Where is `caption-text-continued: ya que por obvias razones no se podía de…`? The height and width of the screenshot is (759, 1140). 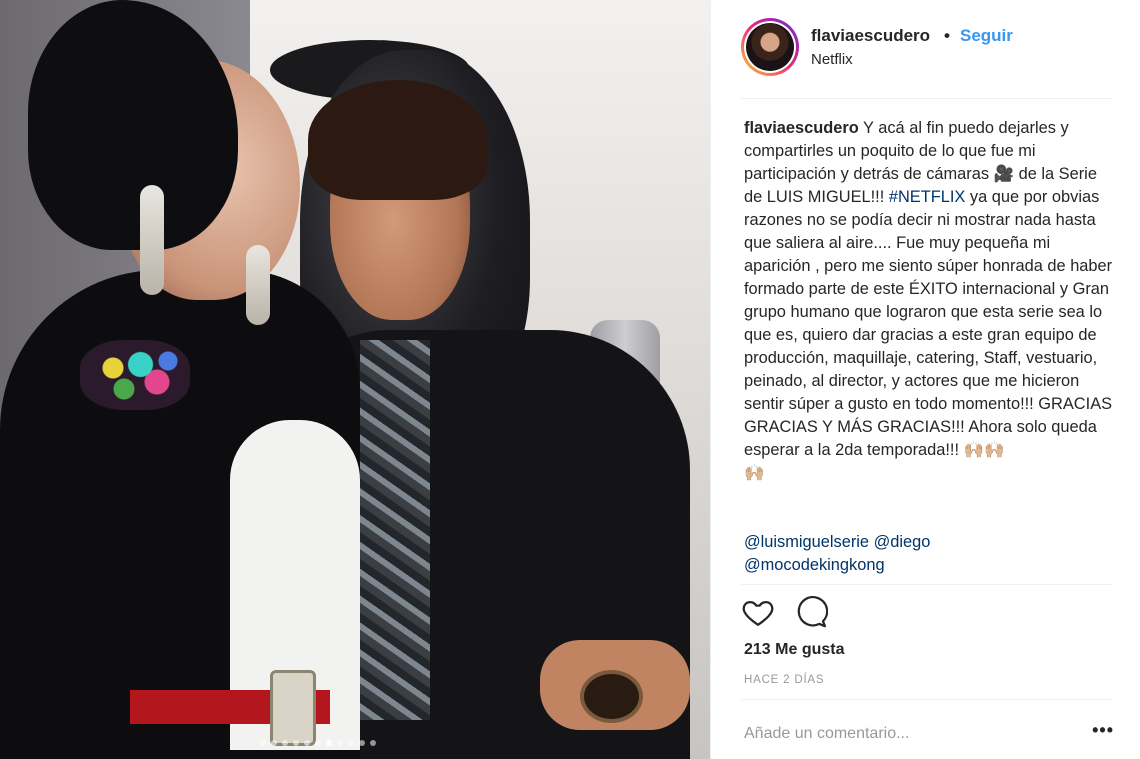
caption-text-continued: ya que por obvias razones no se podía de… is located at coordinates (928, 323).